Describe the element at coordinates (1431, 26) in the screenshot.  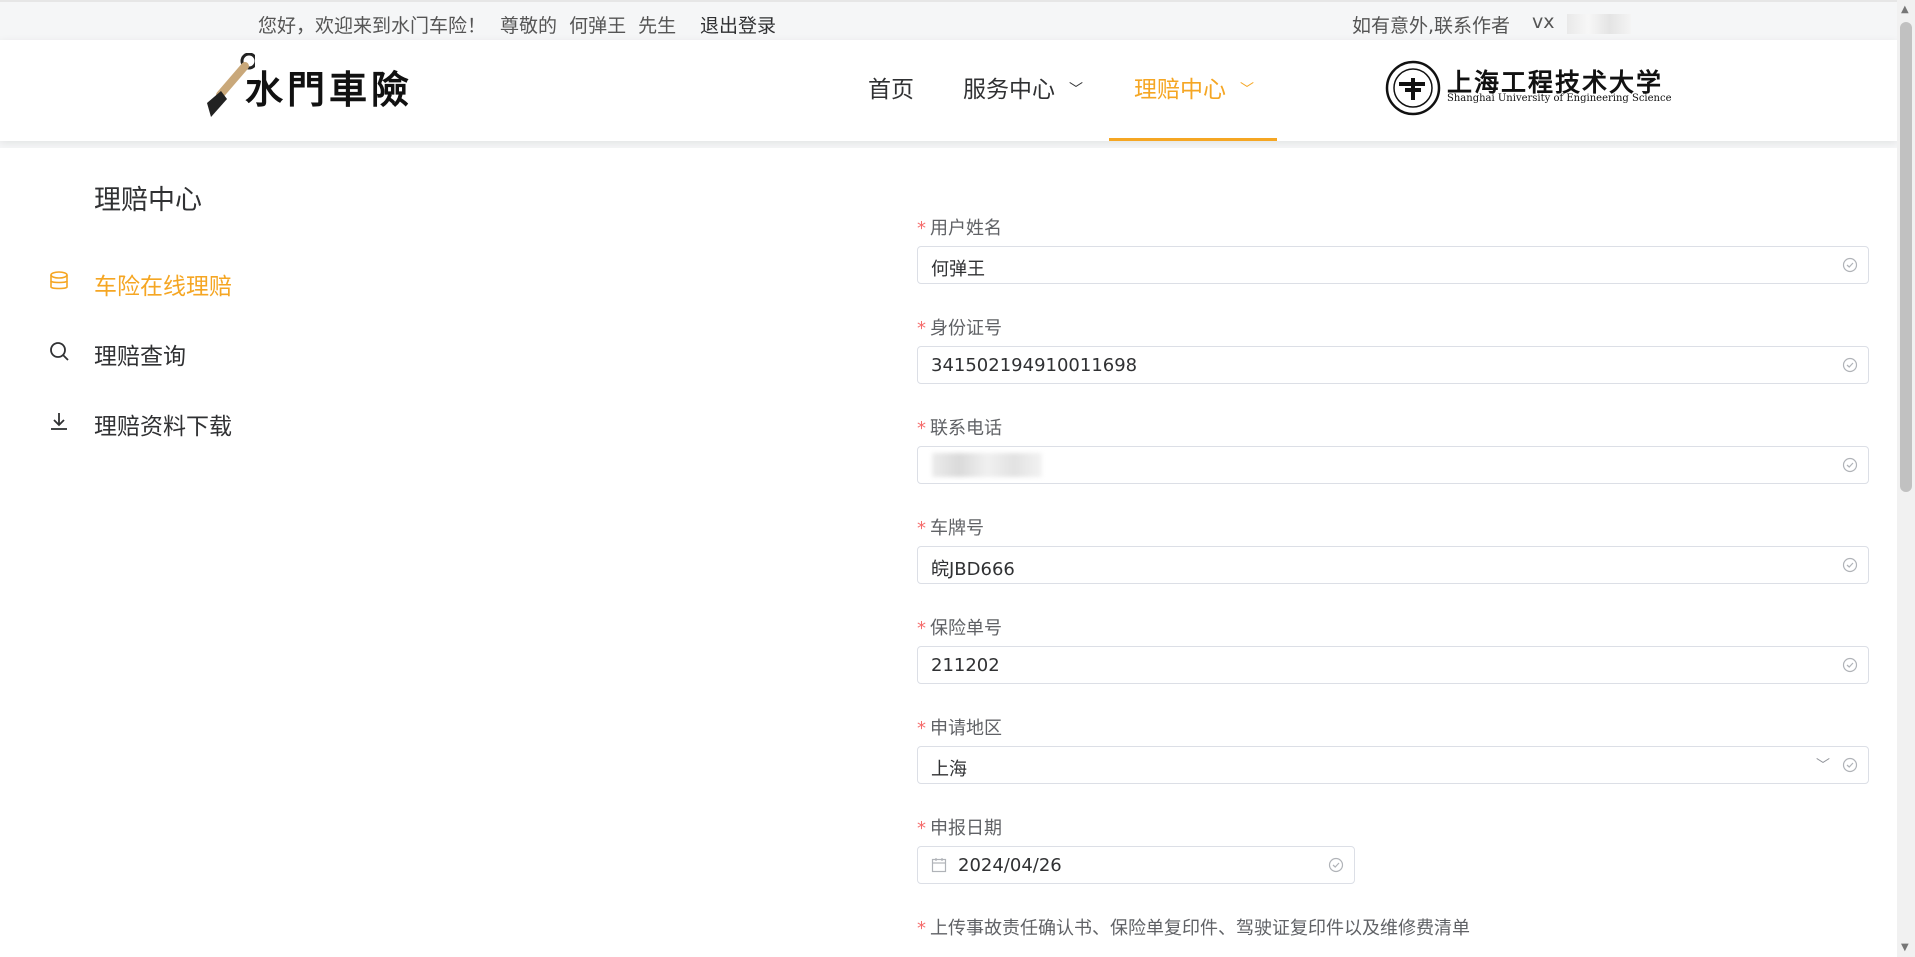
I see `contact-text: 如有意外,联系作者` at that location.